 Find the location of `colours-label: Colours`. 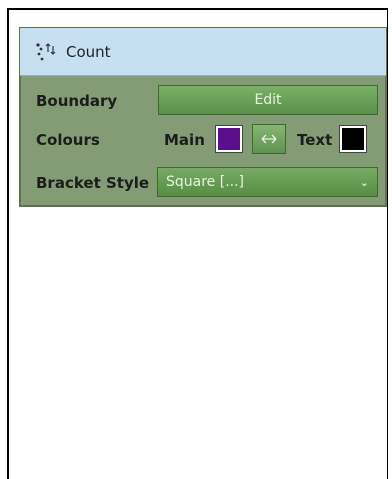

colours-label: Colours is located at coordinates (68, 140).